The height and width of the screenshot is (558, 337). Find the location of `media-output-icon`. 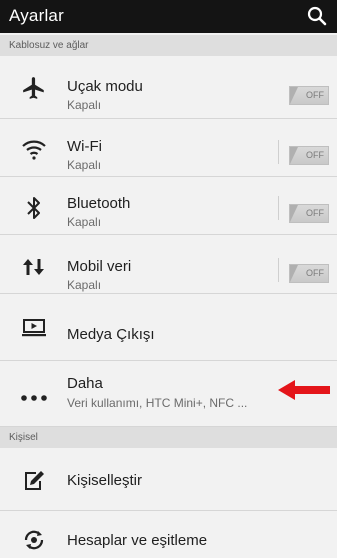

media-output-icon is located at coordinates (34, 328).